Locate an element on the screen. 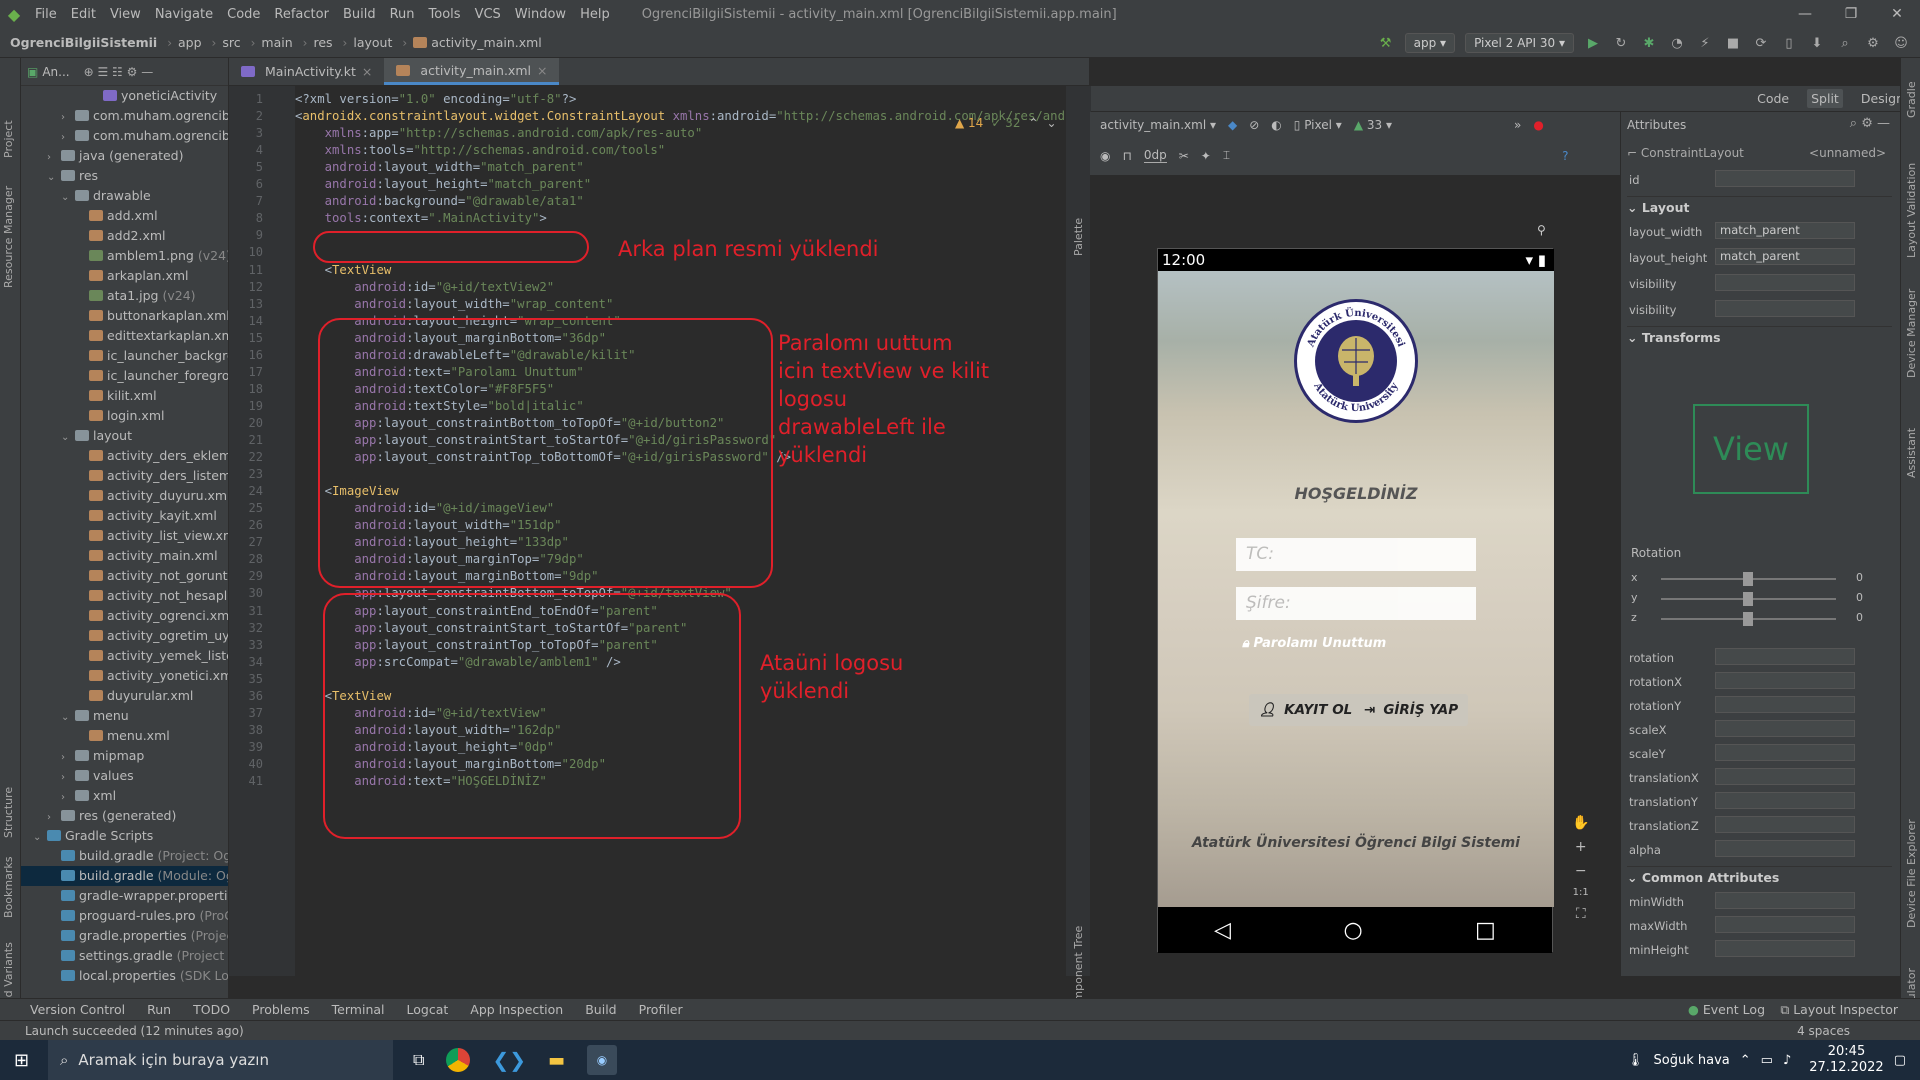  chevron-up-icon: ⌃ is located at coordinates (1033, 123).